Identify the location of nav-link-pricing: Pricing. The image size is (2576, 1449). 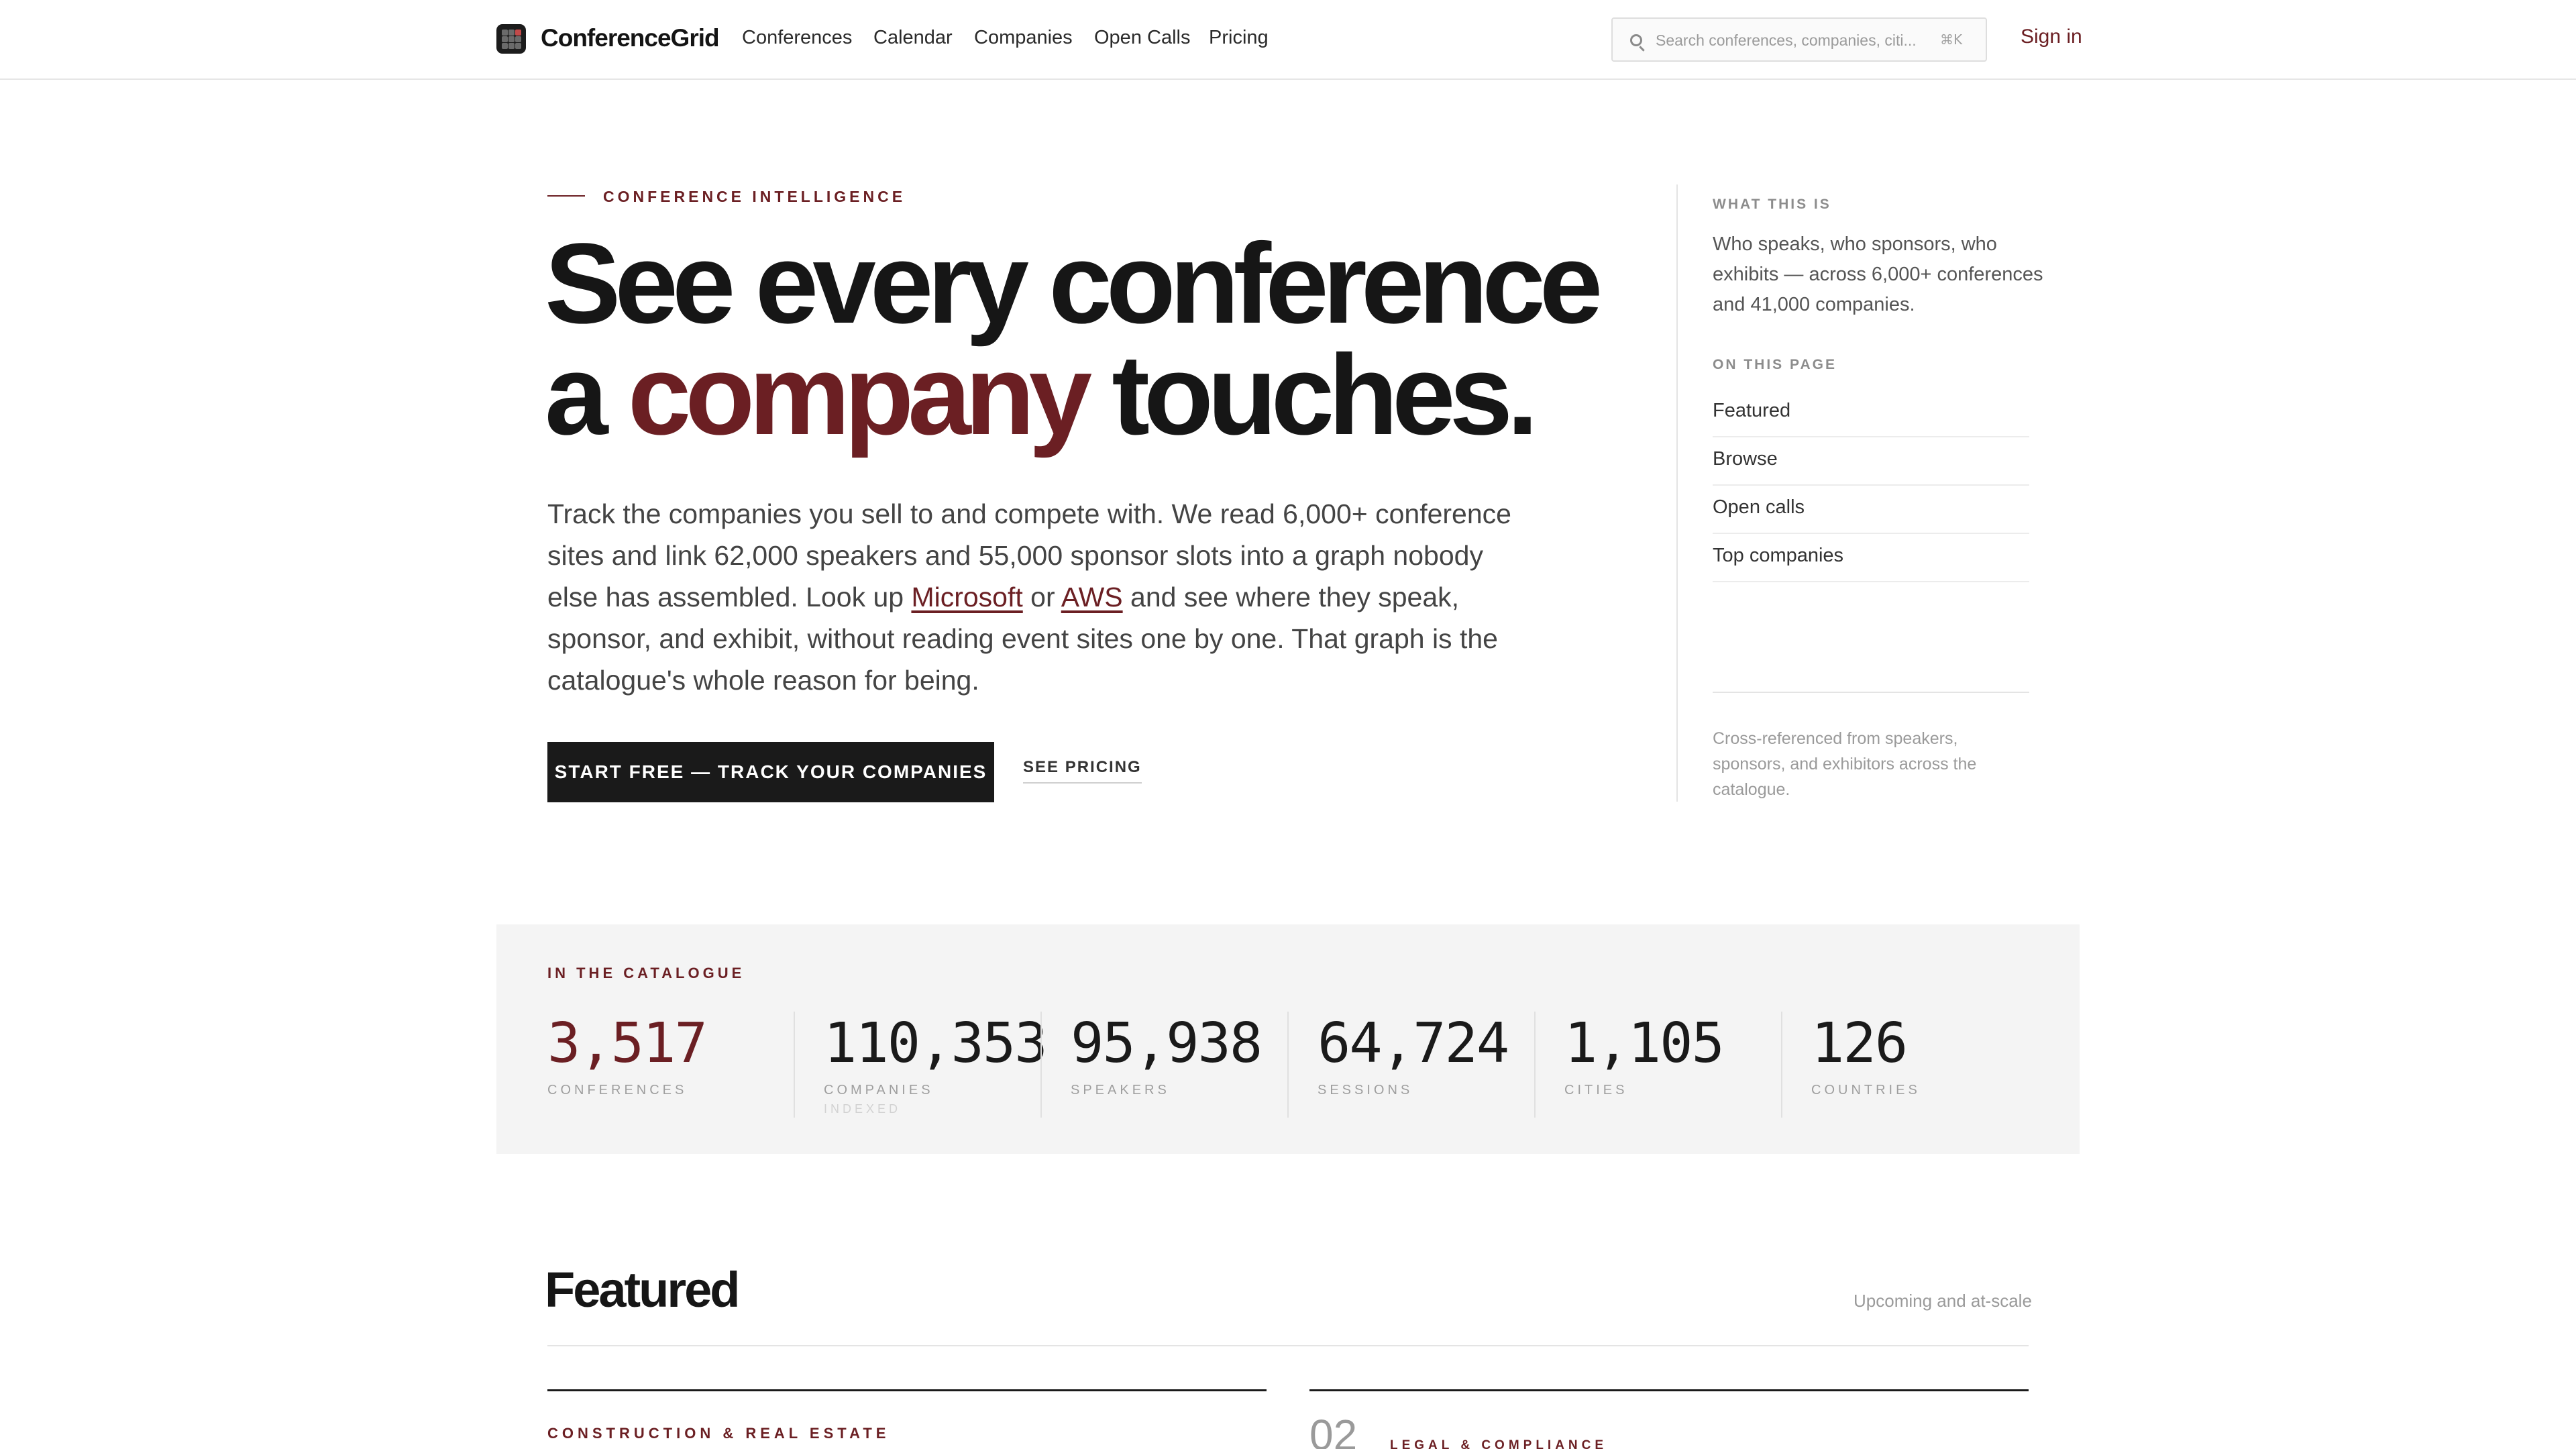
(1239, 38).